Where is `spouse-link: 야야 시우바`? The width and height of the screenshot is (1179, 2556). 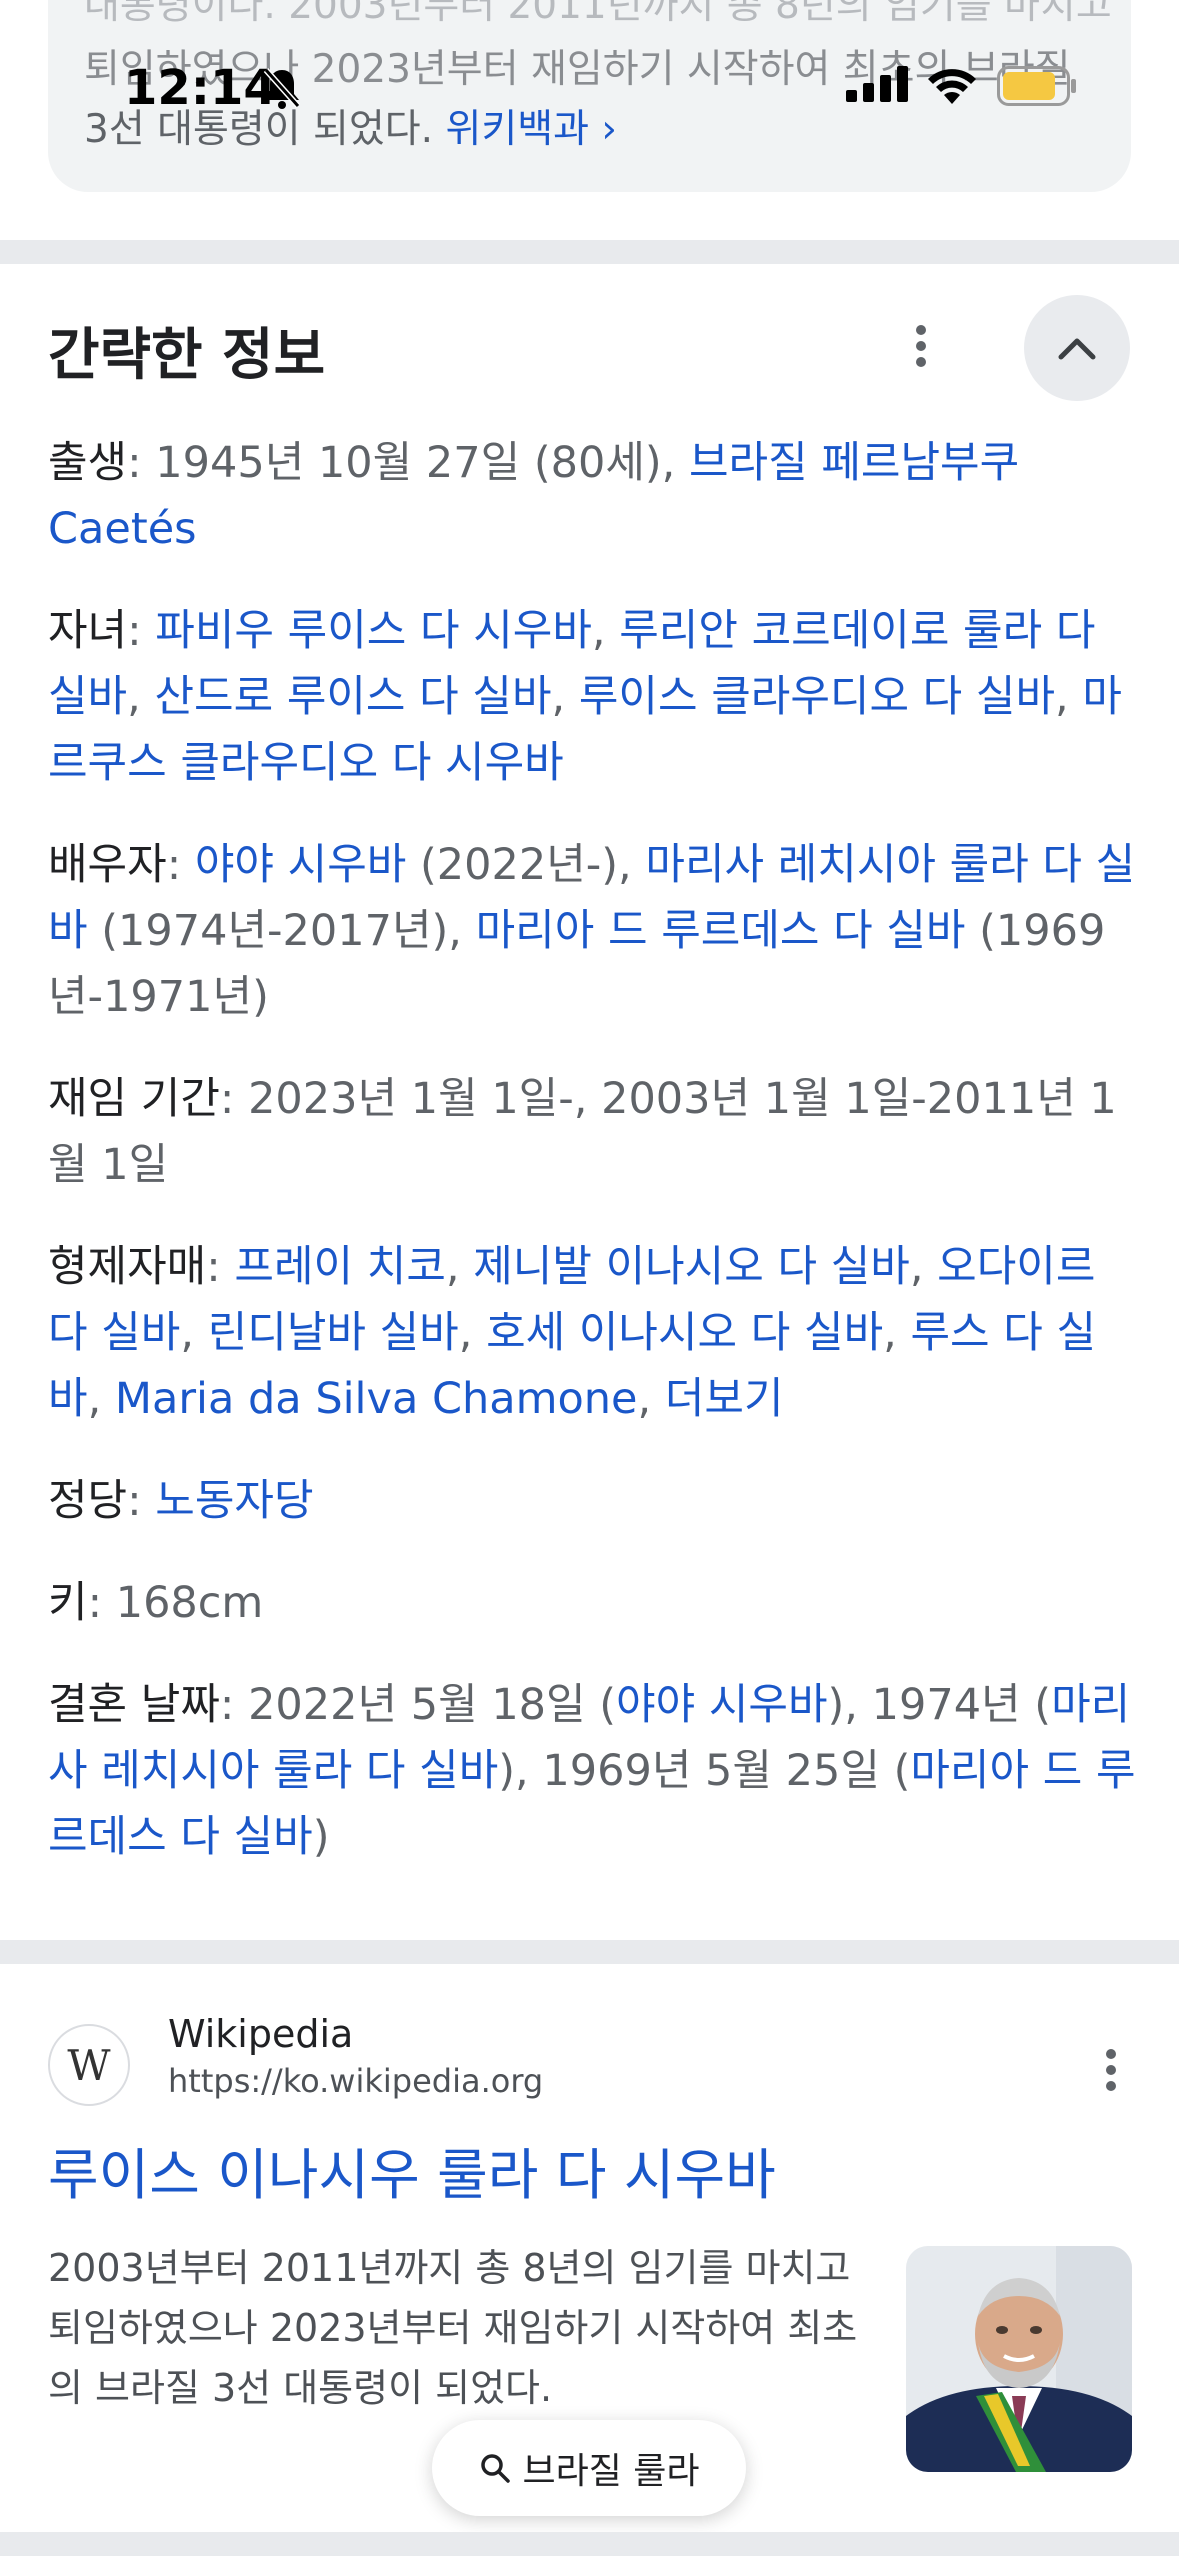 spouse-link: 야야 시우바 is located at coordinates (300, 865).